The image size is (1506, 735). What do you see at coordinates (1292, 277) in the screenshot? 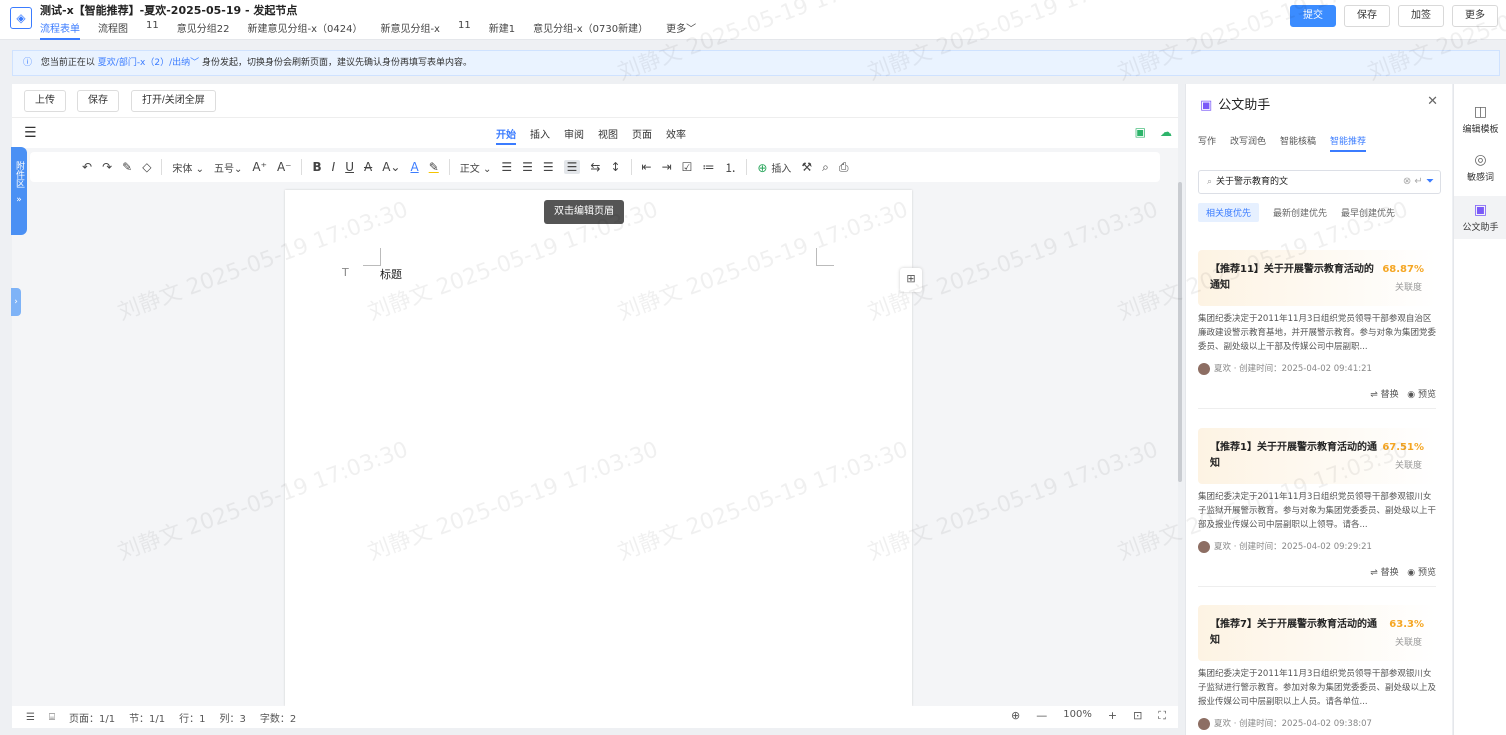
I see `card-title: 【推荐11】关于开展警示教育活动的通知` at bounding box center [1292, 277].